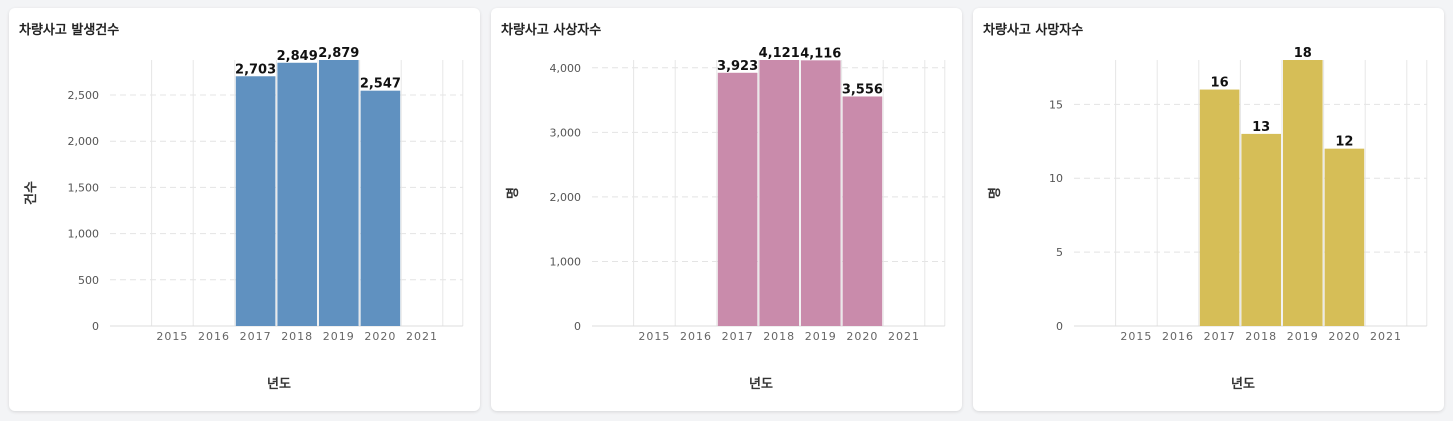 The width and height of the screenshot is (1453, 421). What do you see at coordinates (338, 53) in the screenshot?
I see `data-label: 2,879` at bounding box center [338, 53].